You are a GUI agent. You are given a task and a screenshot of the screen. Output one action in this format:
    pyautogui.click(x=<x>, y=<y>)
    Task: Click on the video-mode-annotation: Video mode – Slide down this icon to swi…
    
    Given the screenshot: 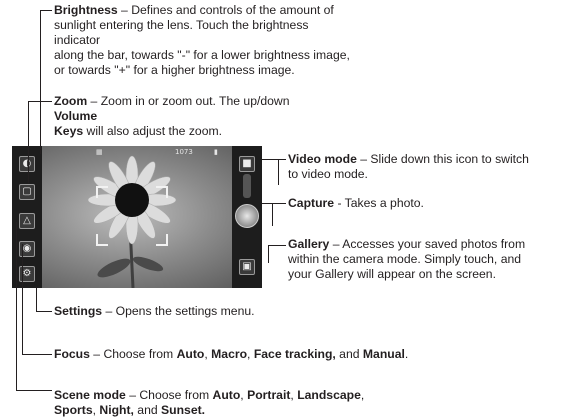 What is the action you would take?
    pyautogui.click(x=408, y=166)
    